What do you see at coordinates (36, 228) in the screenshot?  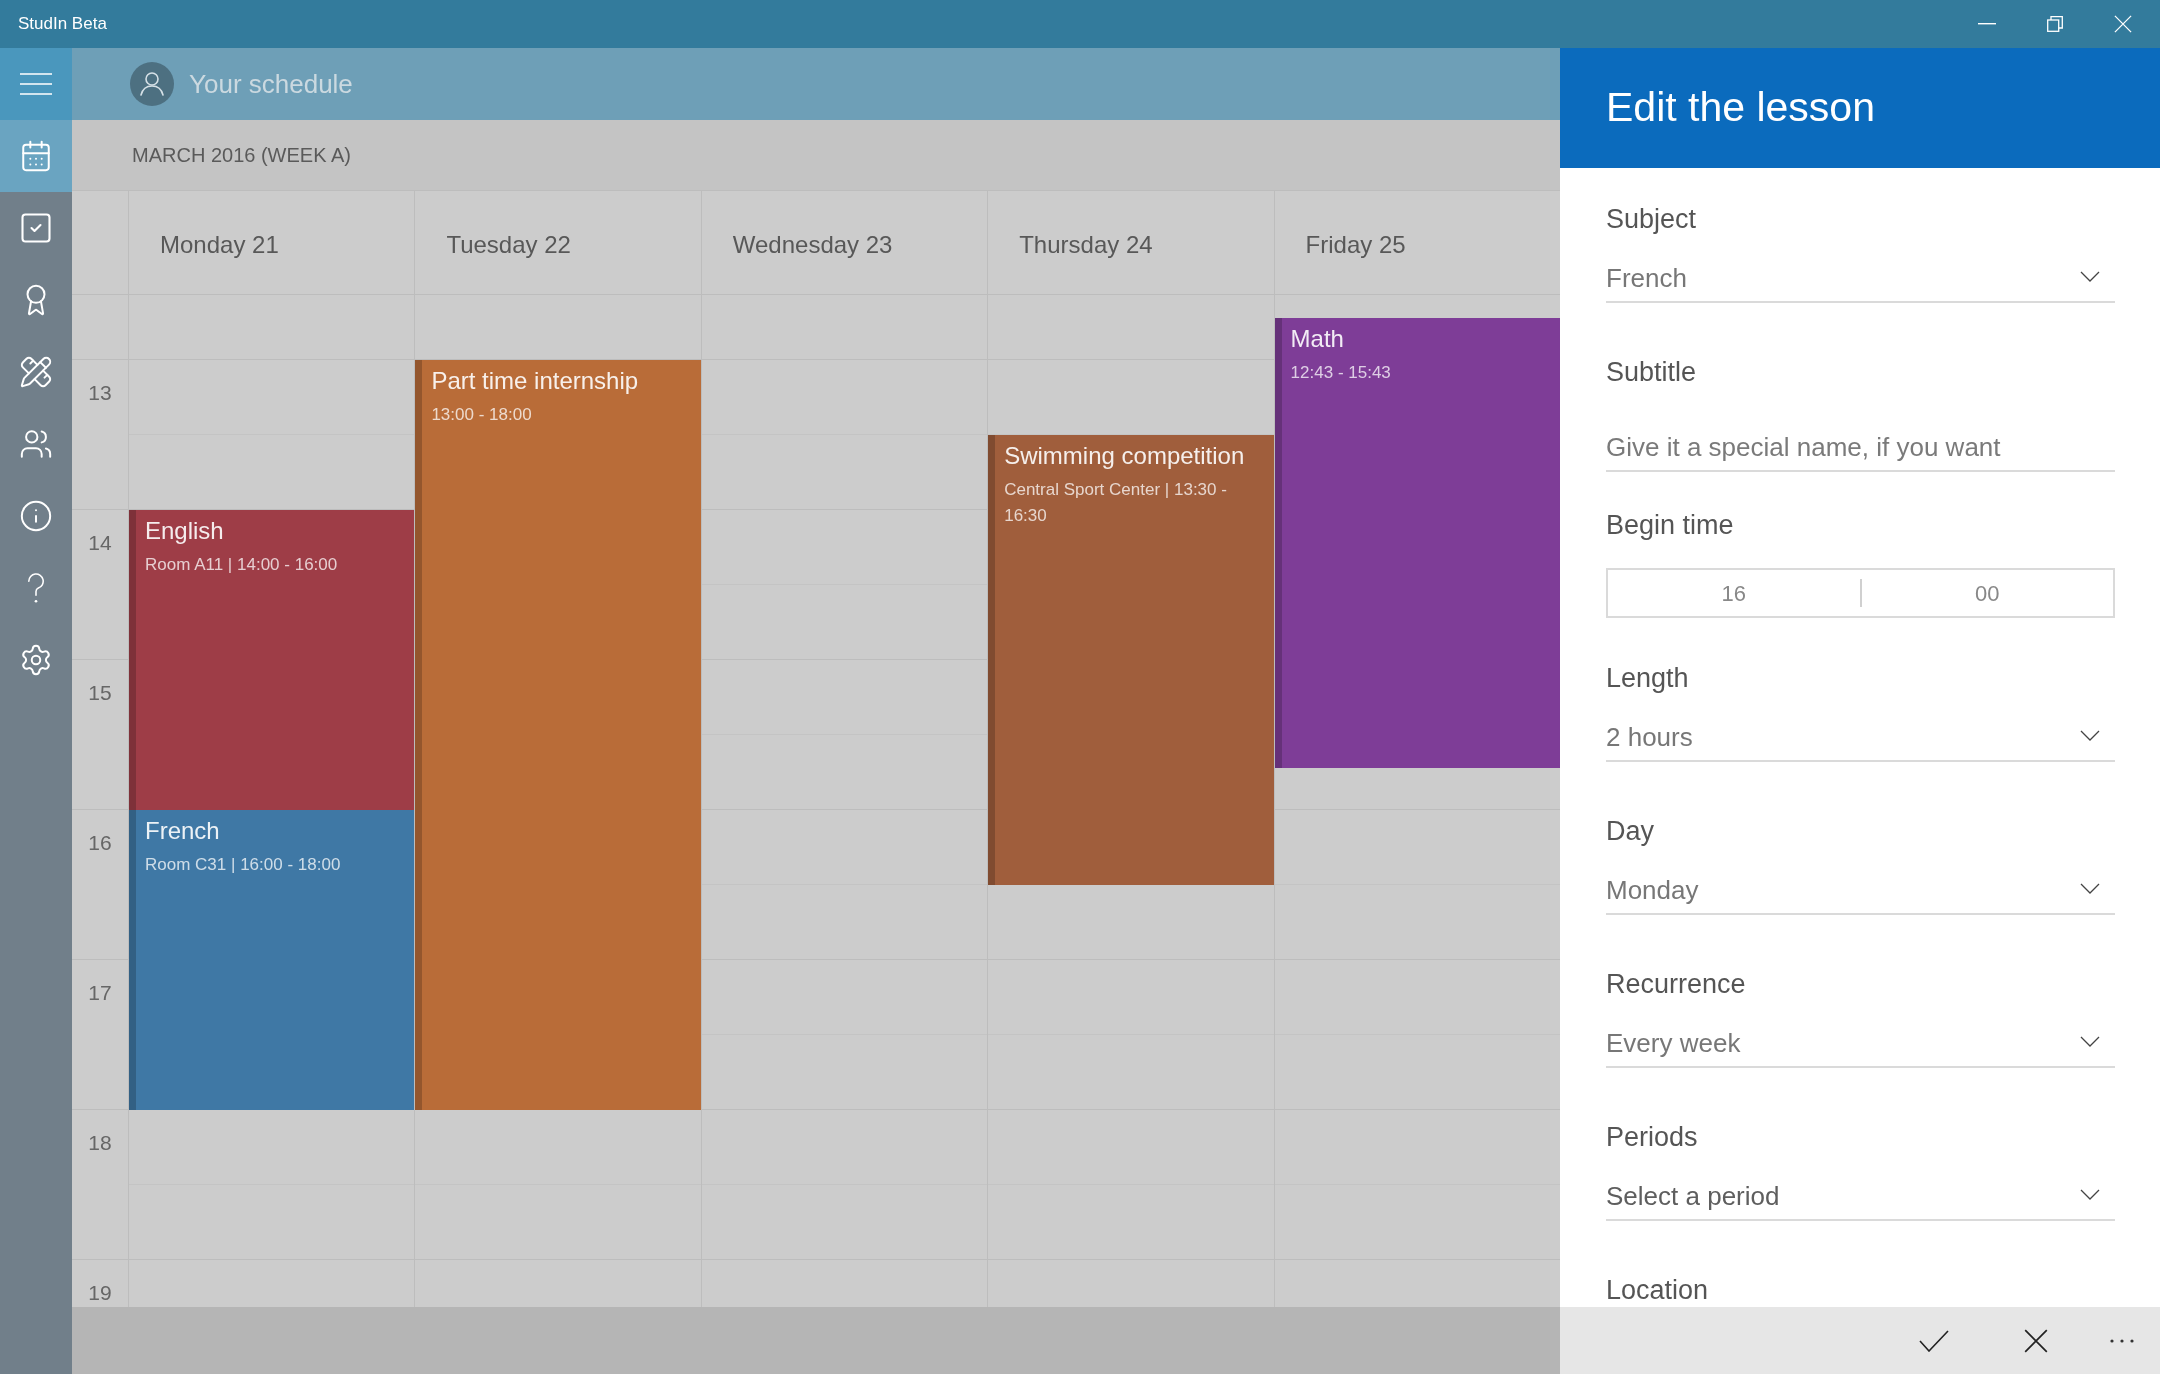 I see `checkbox-icon` at bounding box center [36, 228].